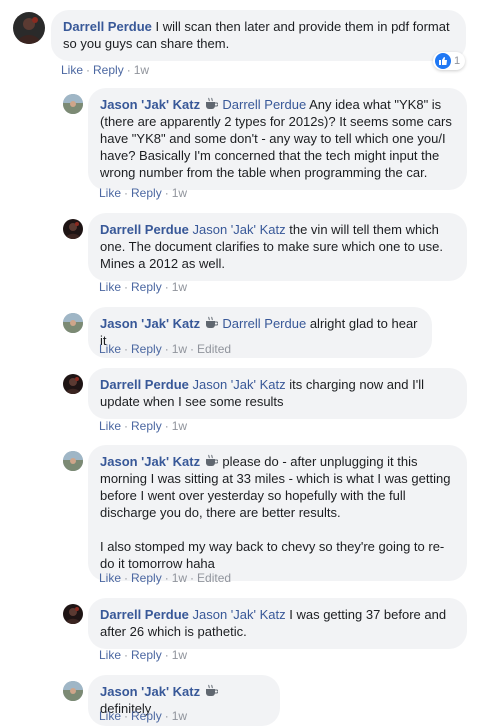  What do you see at coordinates (457, 61) in the screenshot?
I see `reaction-number: 1` at bounding box center [457, 61].